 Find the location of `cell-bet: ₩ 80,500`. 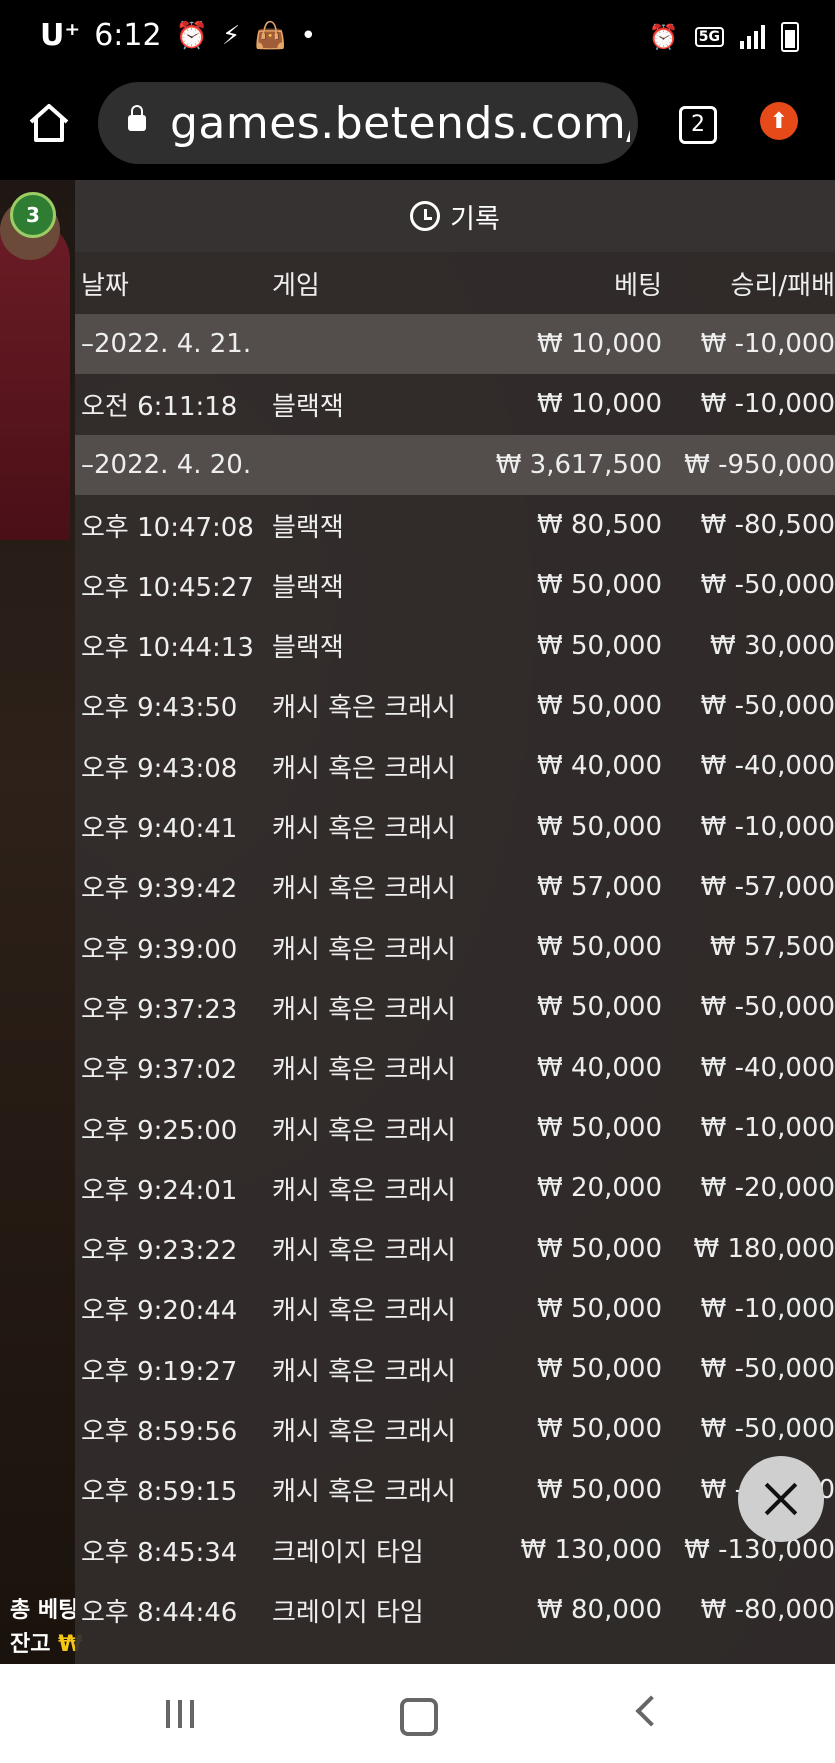

cell-bet: ₩ 80,500 is located at coordinates (599, 525).